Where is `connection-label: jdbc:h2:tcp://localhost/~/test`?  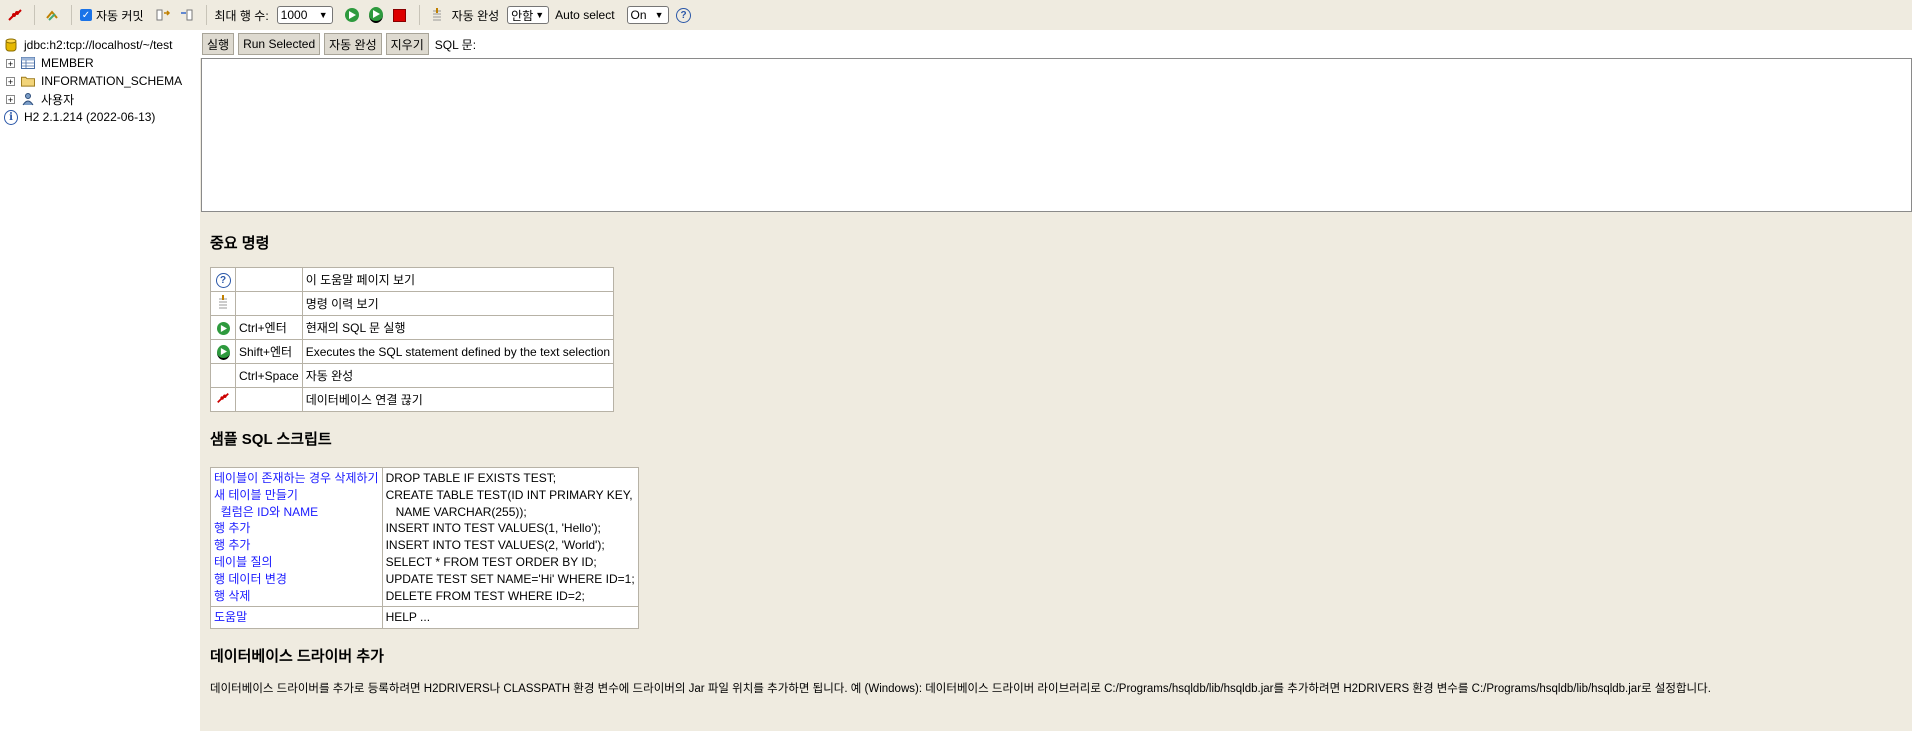
connection-label: jdbc:h2:tcp://localhost/~/test is located at coordinates (98, 45).